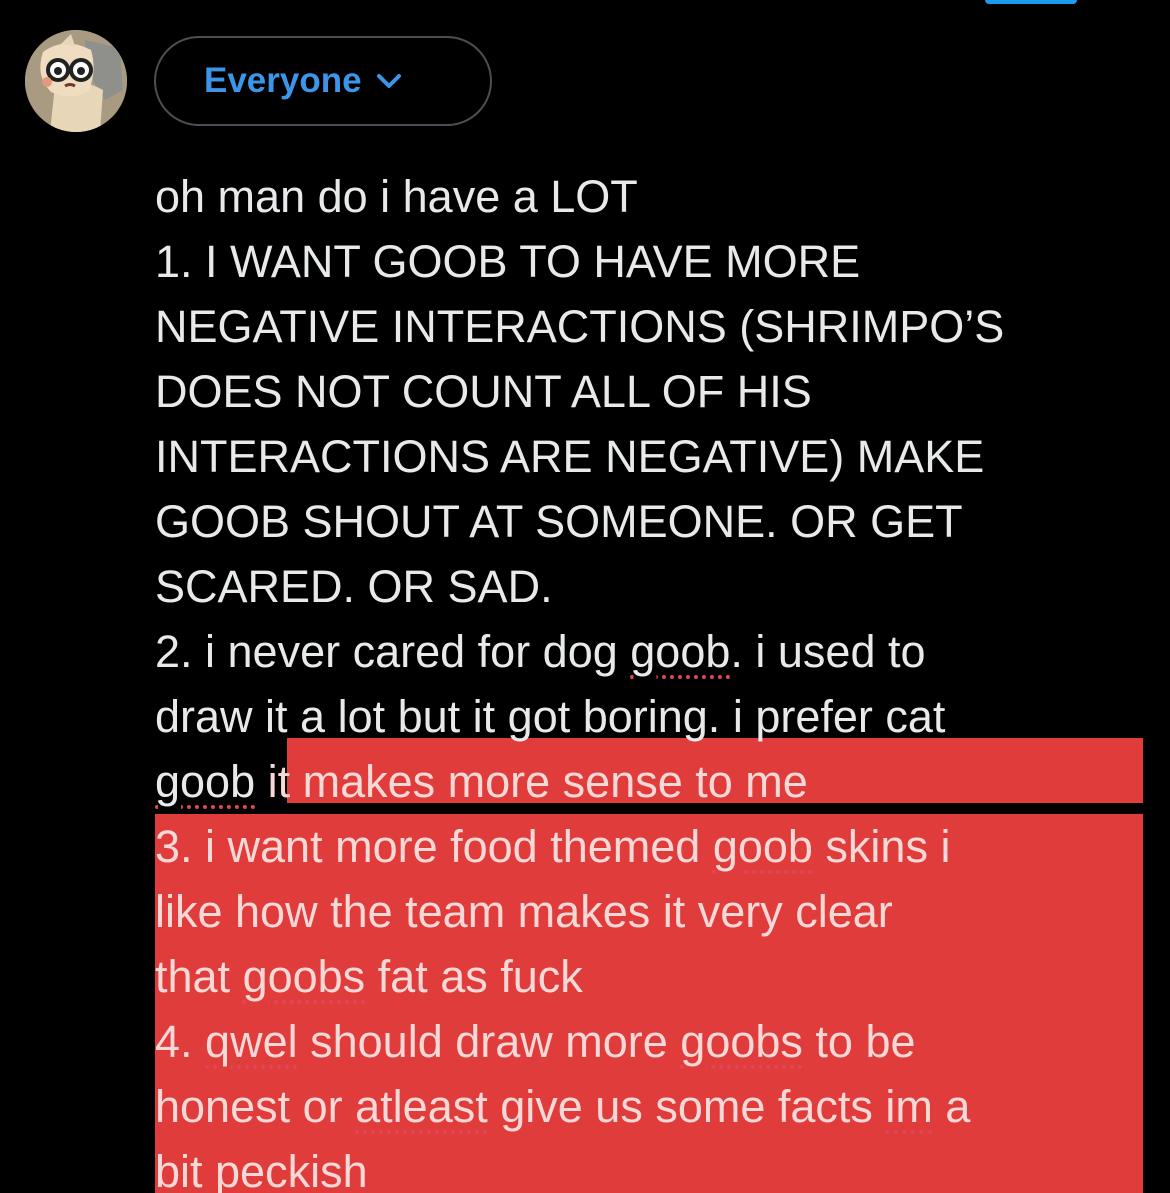 The width and height of the screenshot is (1170, 1193). I want to click on text-segment: should draw more, so click(489, 1041).